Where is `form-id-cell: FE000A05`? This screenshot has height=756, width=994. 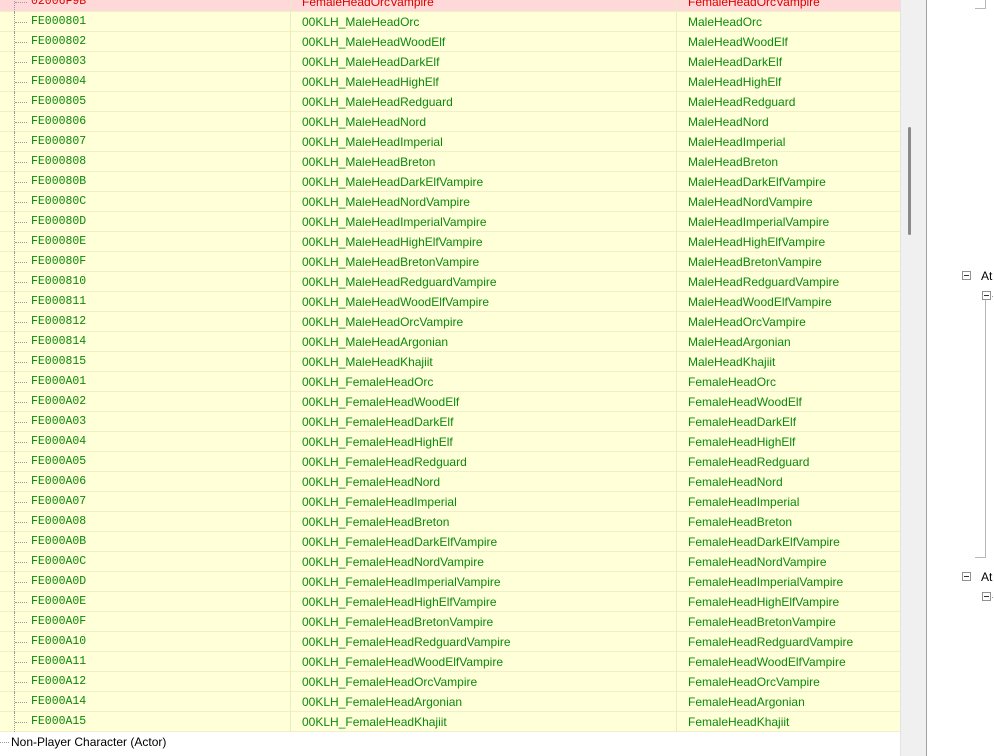
form-id-cell: FE000A05 is located at coordinates (59, 461).